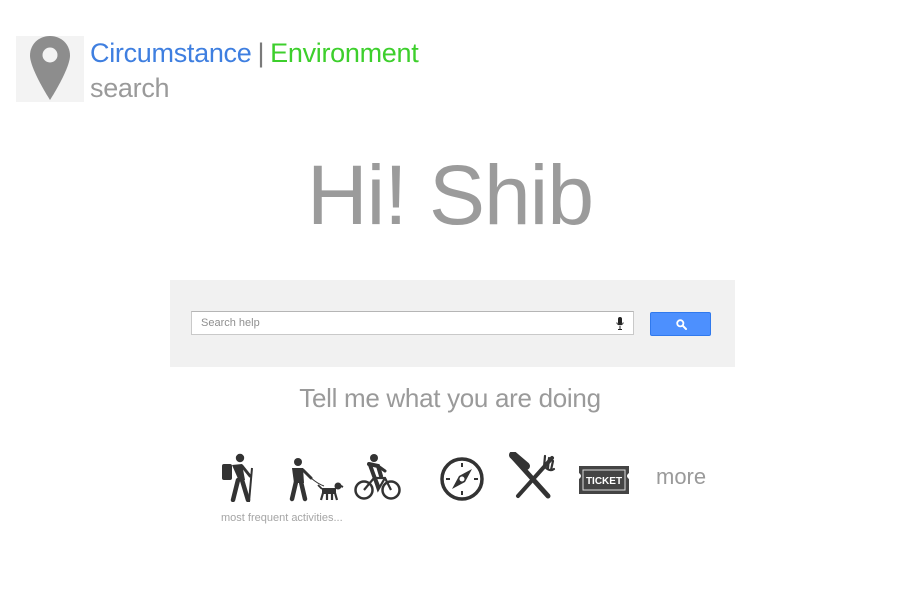 Image resolution: width=900 pixels, height=600 pixels. I want to click on brand-word-circumstance: Circumstance, so click(171, 53).